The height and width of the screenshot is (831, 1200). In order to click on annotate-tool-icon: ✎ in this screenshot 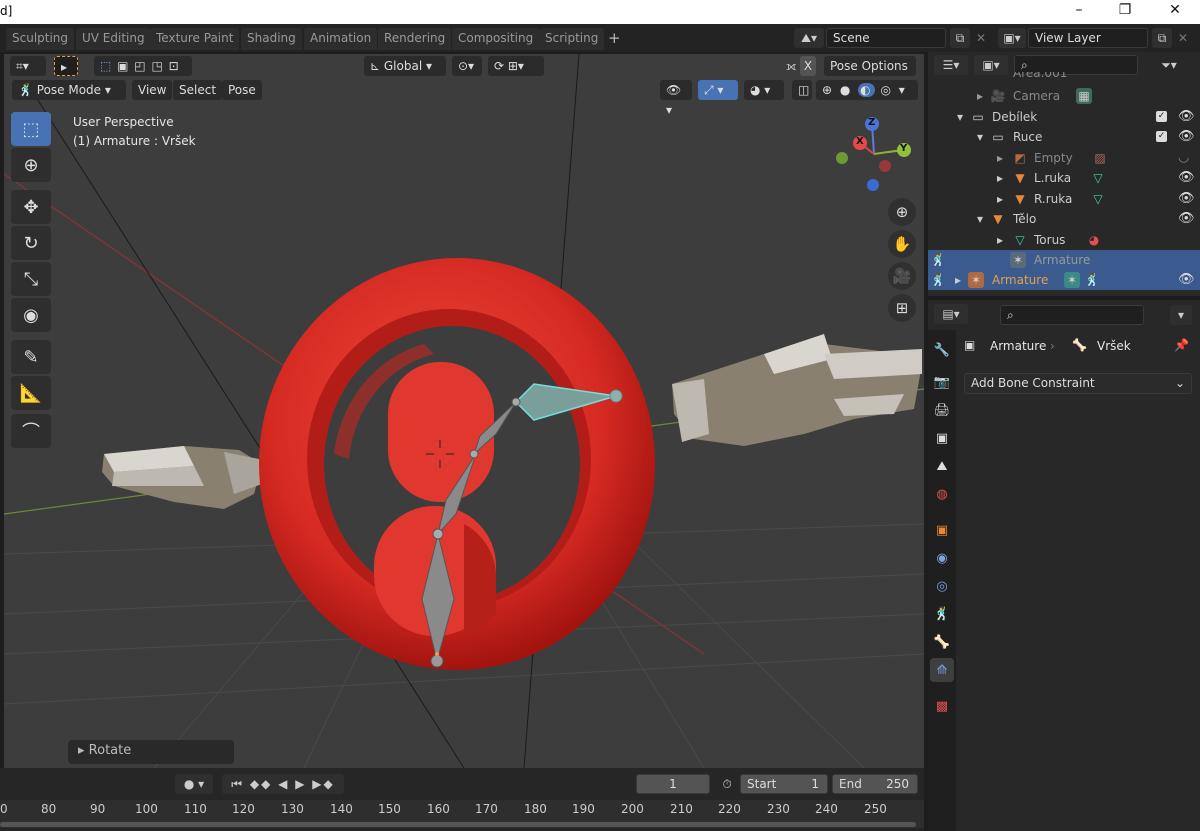, I will do `click(31, 357)`.